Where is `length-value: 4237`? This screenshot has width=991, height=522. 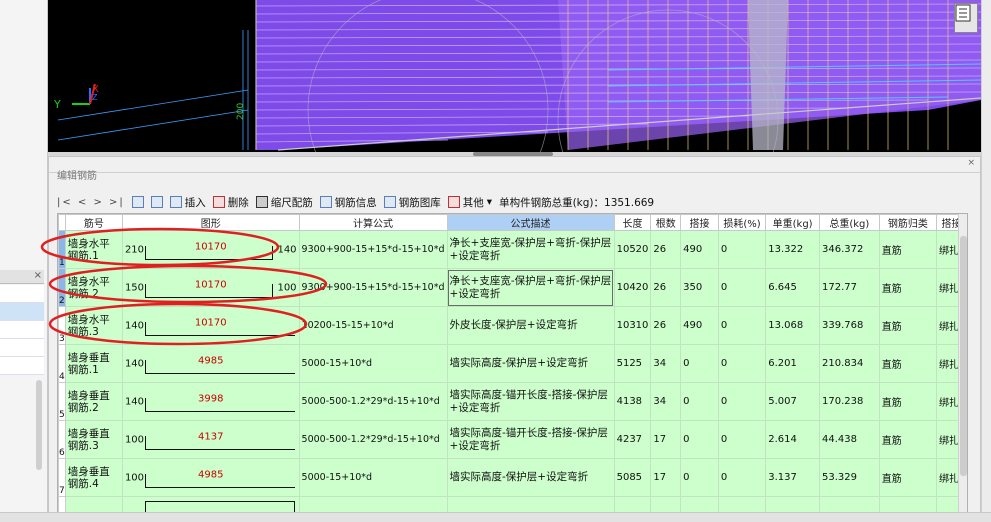 length-value: 4237 is located at coordinates (632, 439).